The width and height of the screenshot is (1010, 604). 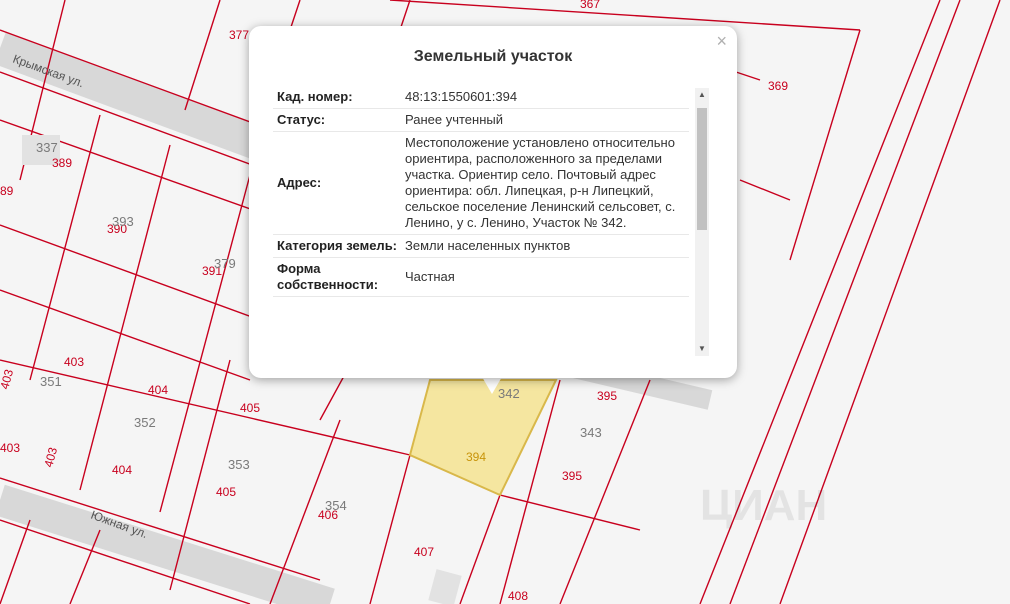 I want to click on svg-text: 367, so click(x=590, y=5).